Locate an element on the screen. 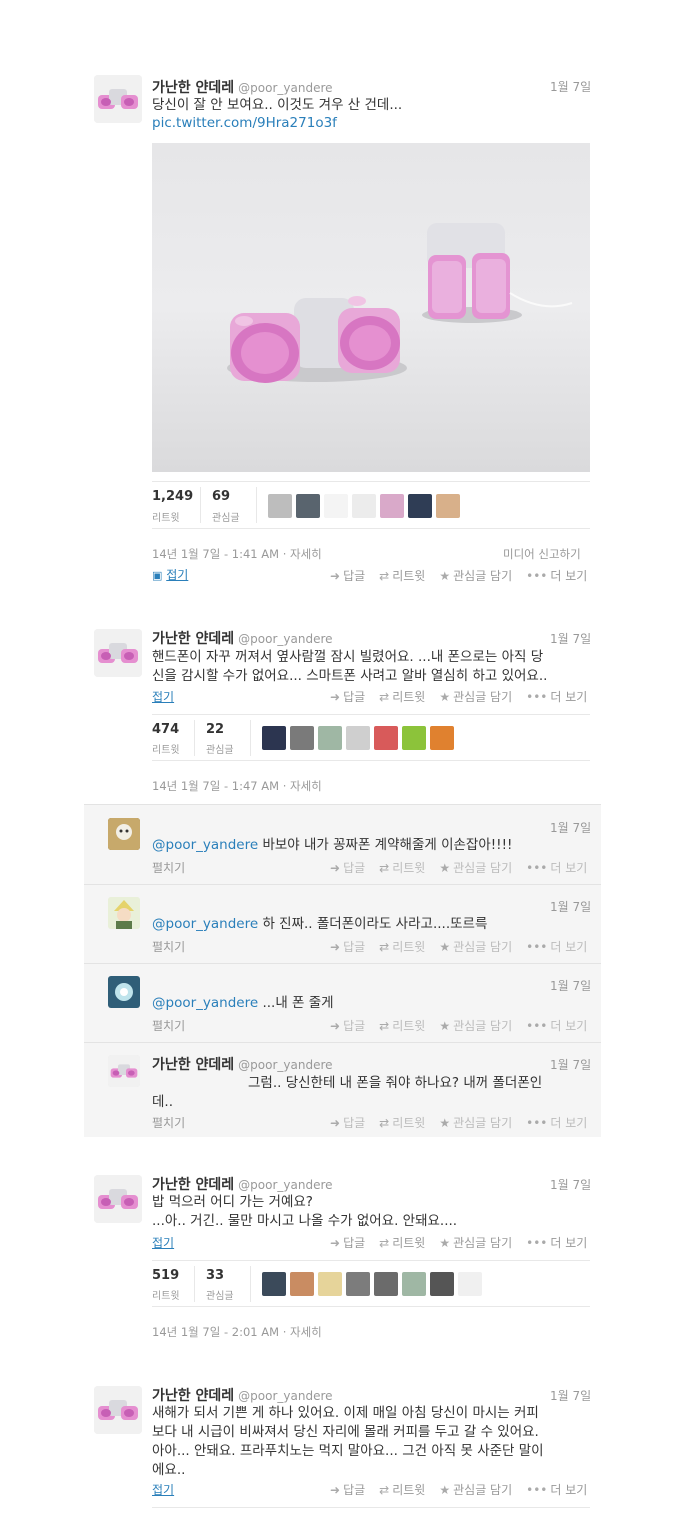 The image size is (692, 1515). collapse-control: ▣ 접기 is located at coordinates (170, 574).